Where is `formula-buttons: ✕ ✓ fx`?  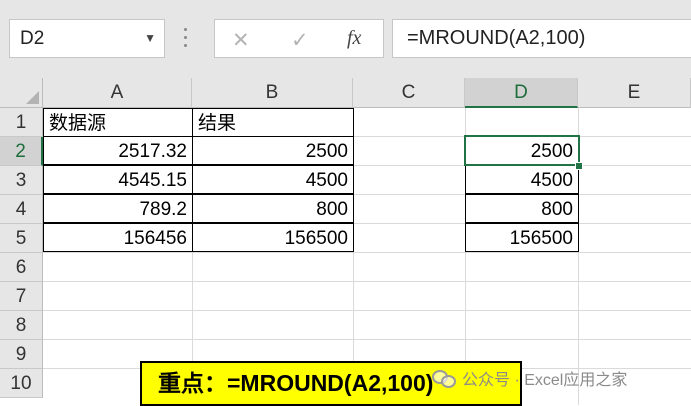
formula-buttons: ✕ ✓ fx is located at coordinates (299, 38).